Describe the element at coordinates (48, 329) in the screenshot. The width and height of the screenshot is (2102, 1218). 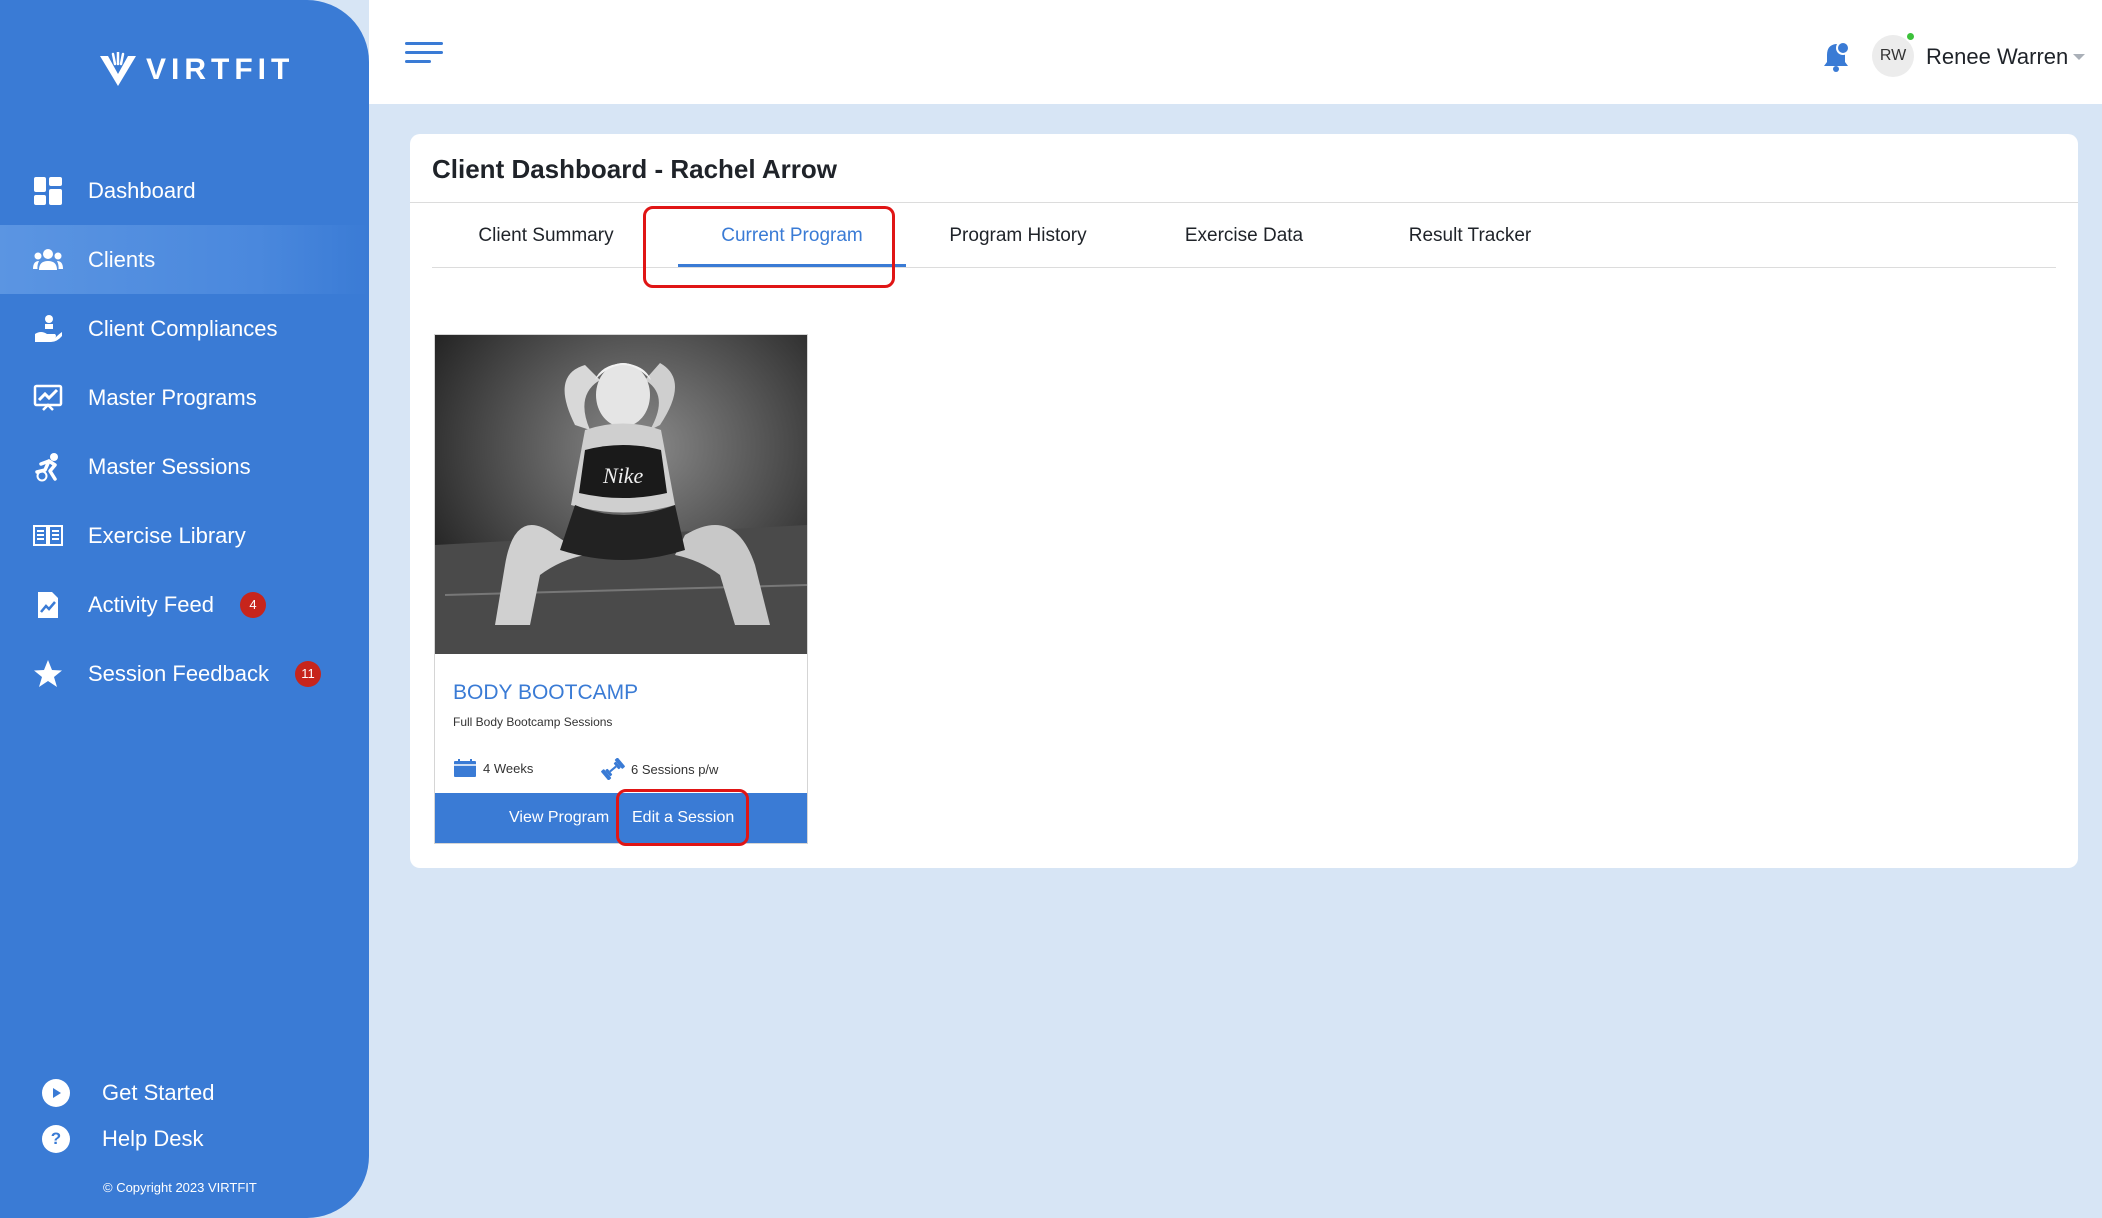
I see `hand-heart-icon` at that location.